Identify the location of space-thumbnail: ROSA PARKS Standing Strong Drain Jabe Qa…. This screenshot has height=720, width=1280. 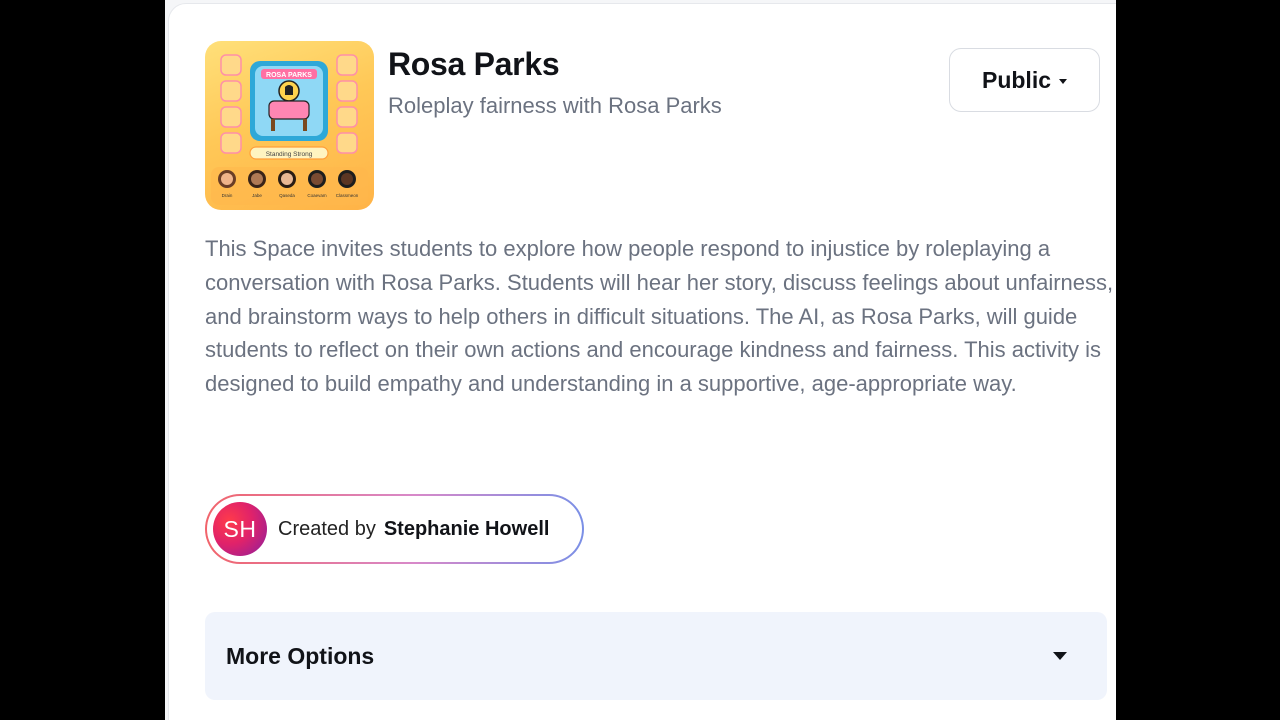
(289, 125).